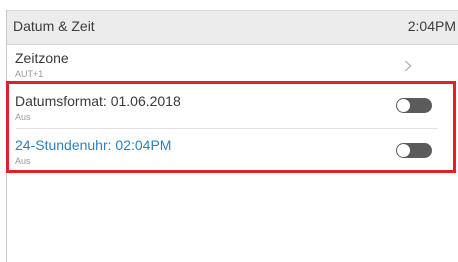 This screenshot has height=262, width=458. Describe the element at coordinates (431, 26) in the screenshot. I see `status-clock: 2:04PM` at that location.